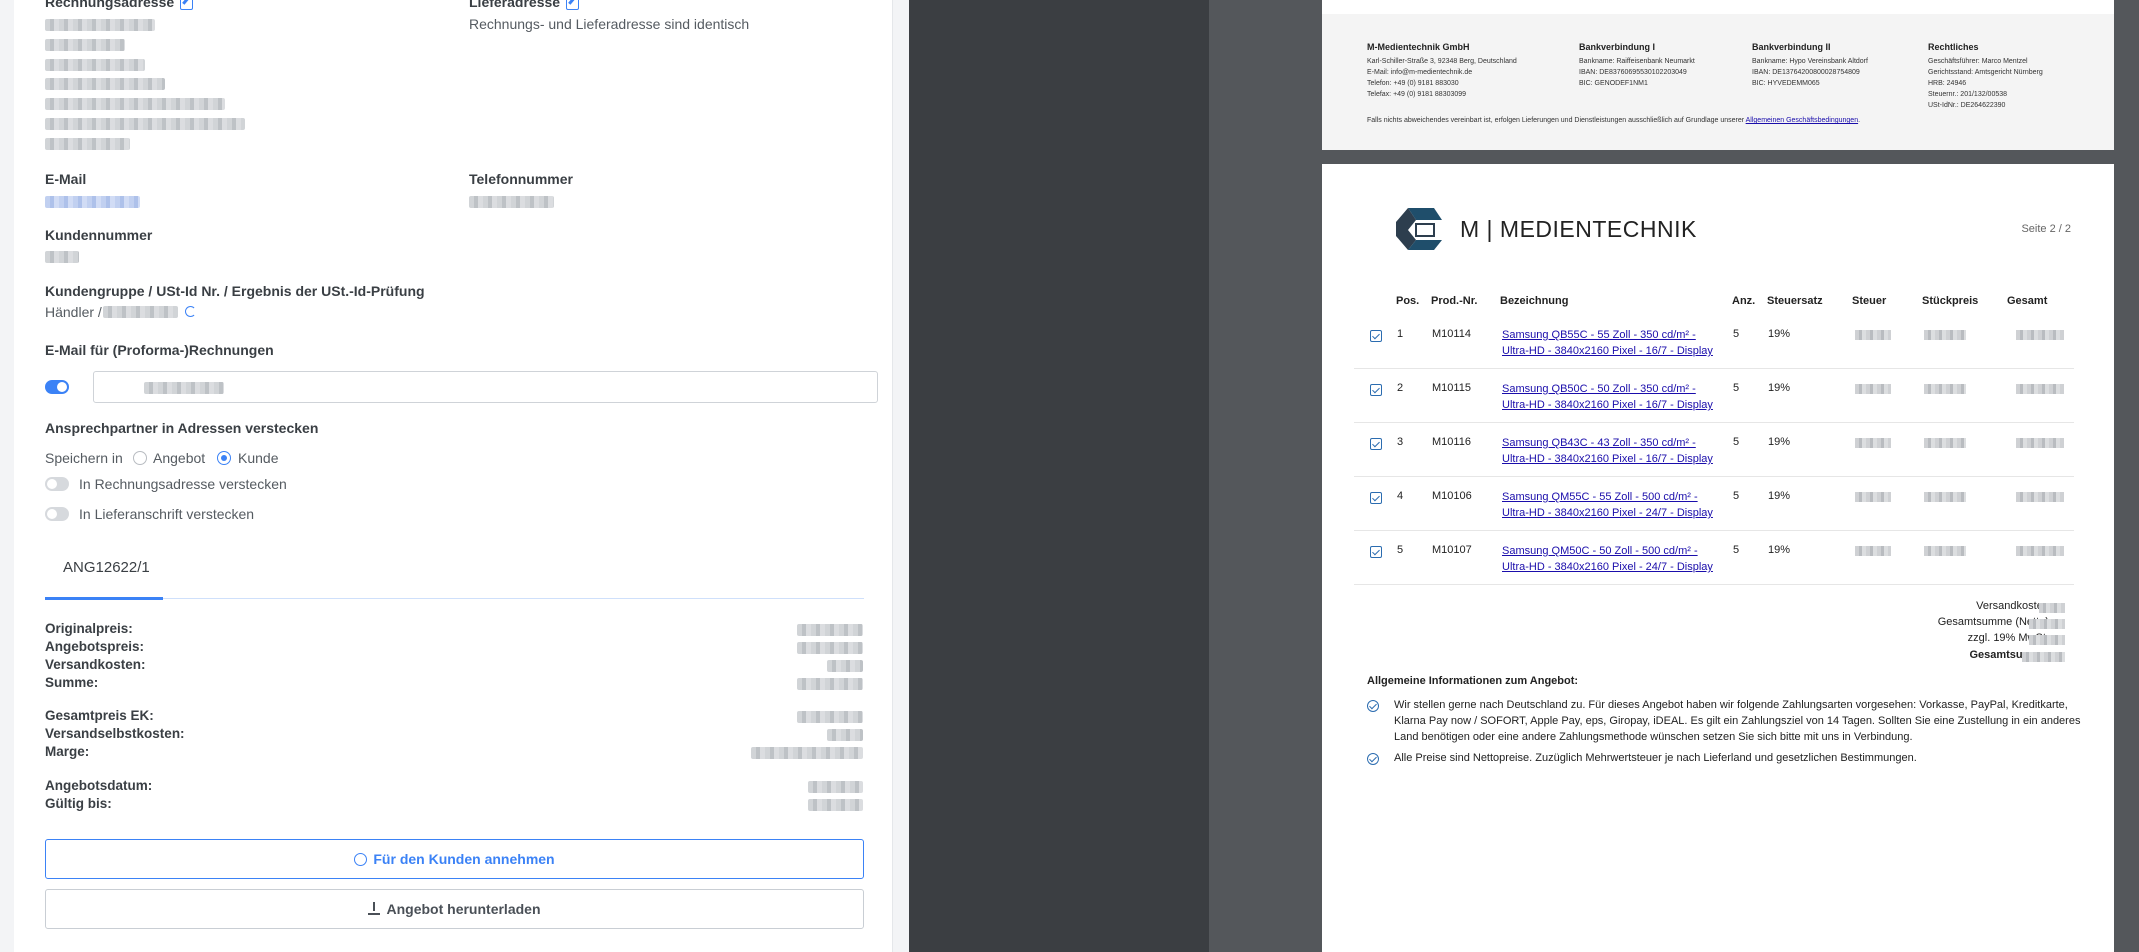 The width and height of the screenshot is (2139, 952). I want to click on tab-offer: ANG12622/1, so click(104, 574).